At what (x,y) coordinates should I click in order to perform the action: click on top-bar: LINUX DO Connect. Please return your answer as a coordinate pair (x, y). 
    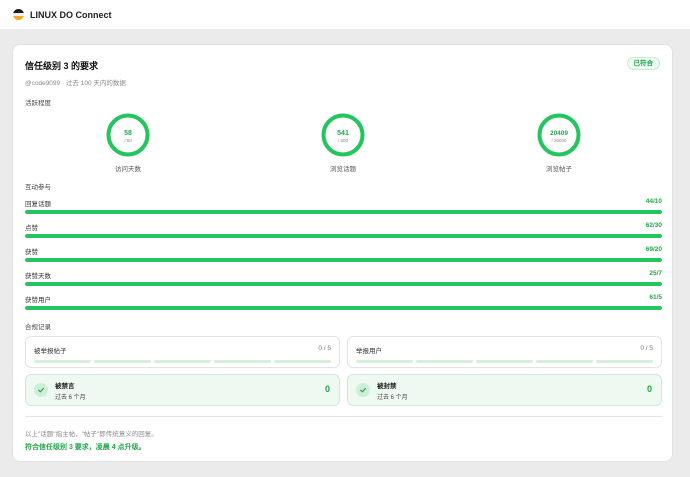
    Looking at the image, I should click on (345, 14).